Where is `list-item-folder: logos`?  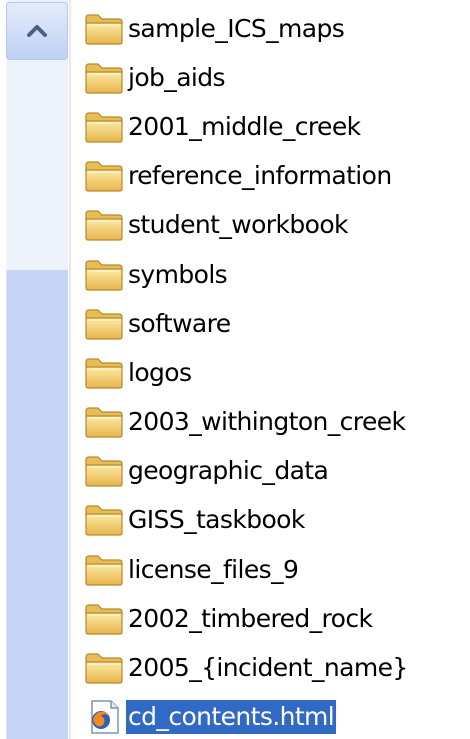 list-item-folder: logos is located at coordinates (277, 372).